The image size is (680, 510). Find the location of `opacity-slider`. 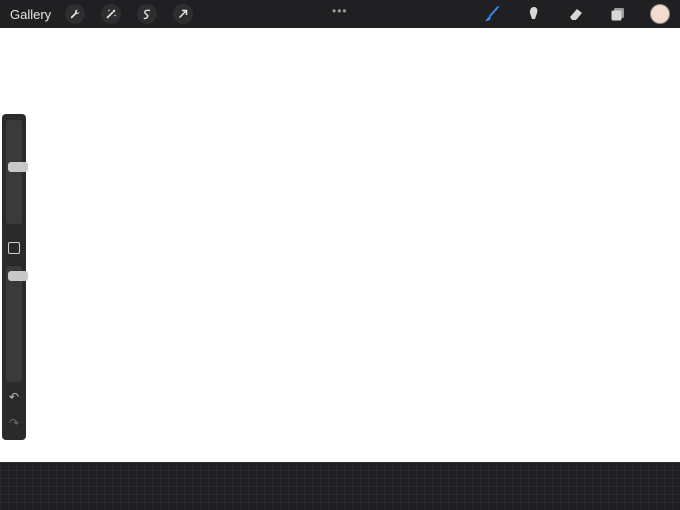

opacity-slider is located at coordinates (17, 324).